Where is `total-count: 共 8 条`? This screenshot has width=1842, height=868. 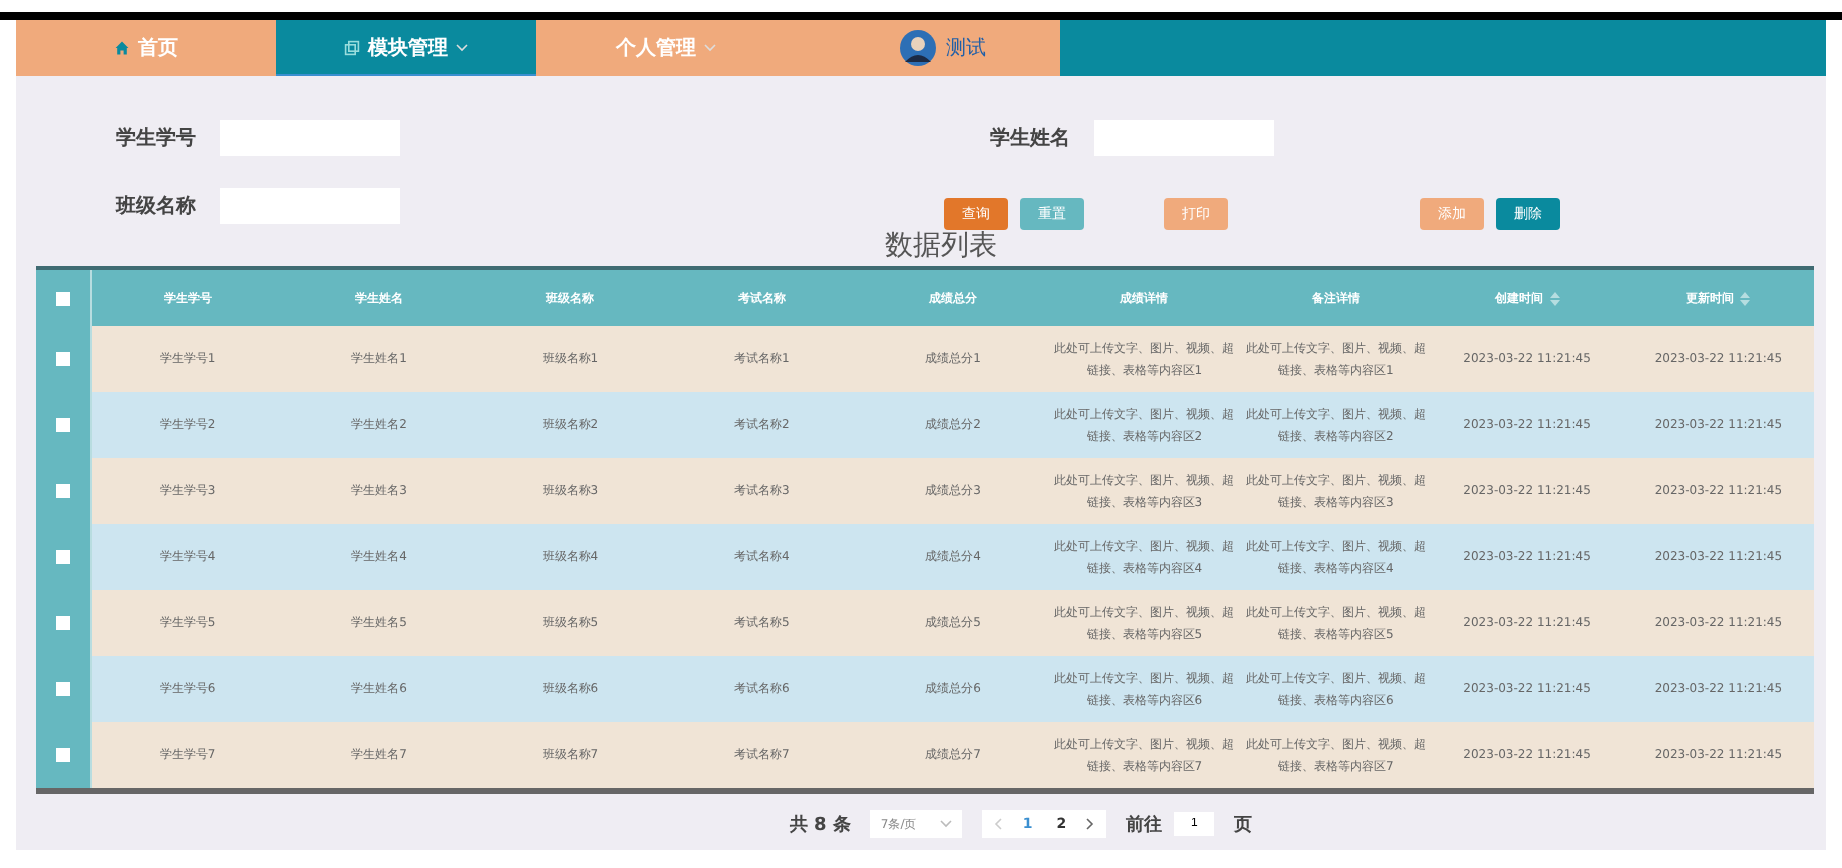 total-count: 共 8 条 is located at coordinates (820, 824).